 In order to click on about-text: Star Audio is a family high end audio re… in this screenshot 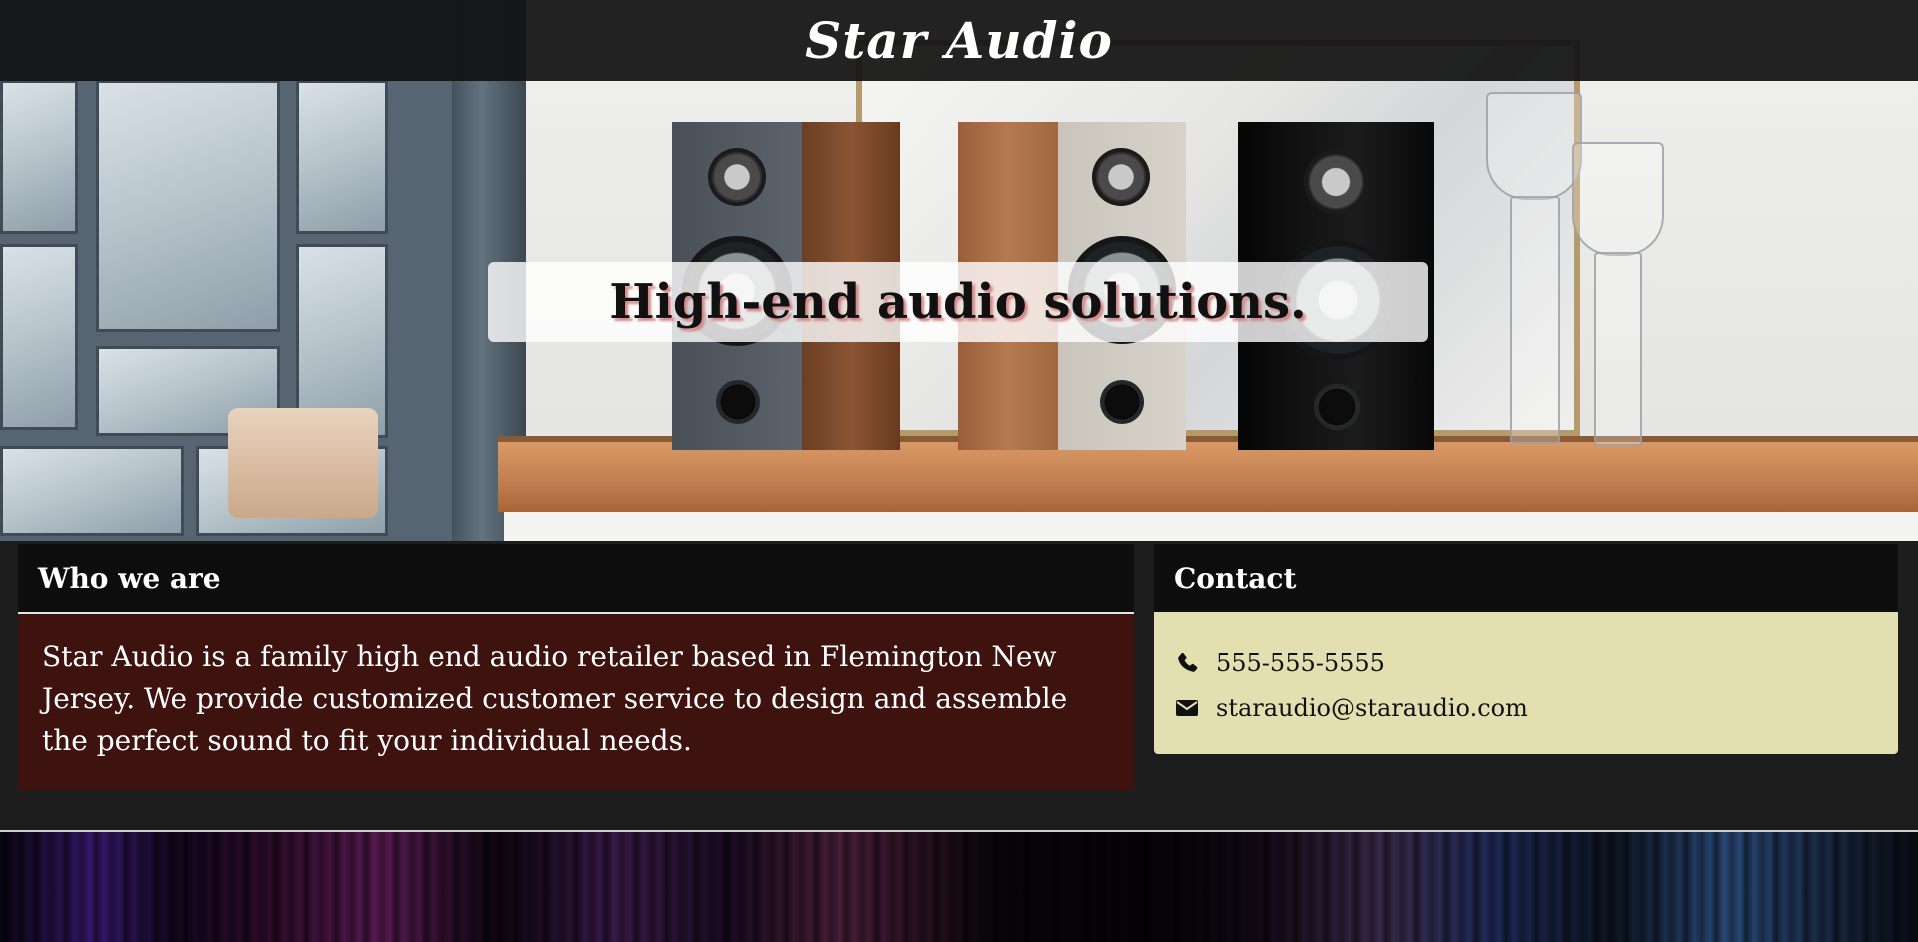, I will do `click(576, 702)`.